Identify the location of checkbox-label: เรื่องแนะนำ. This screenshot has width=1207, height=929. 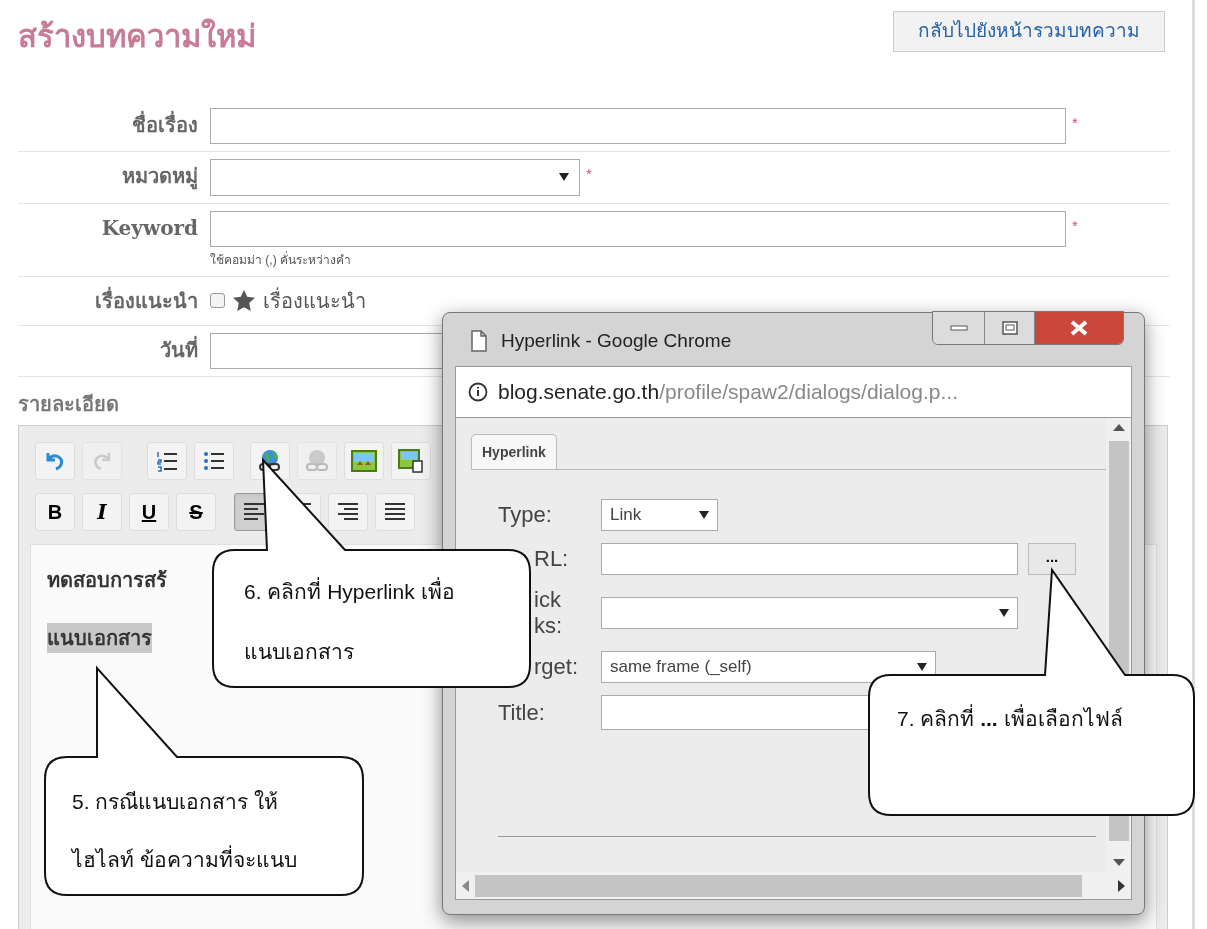
(314, 300).